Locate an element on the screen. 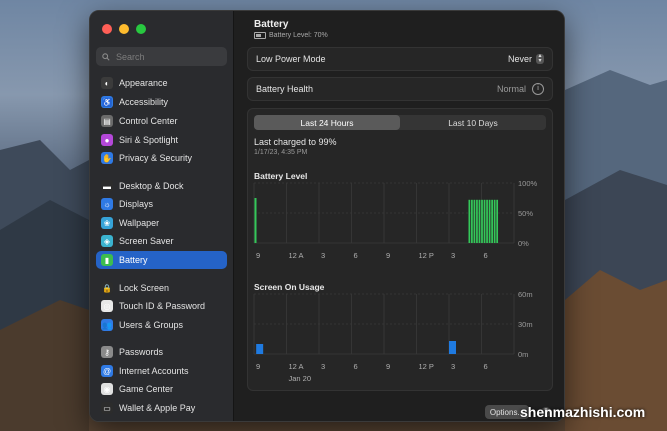 This screenshot has width=667, height=431. y-tick-label: 100% is located at coordinates (528, 184).